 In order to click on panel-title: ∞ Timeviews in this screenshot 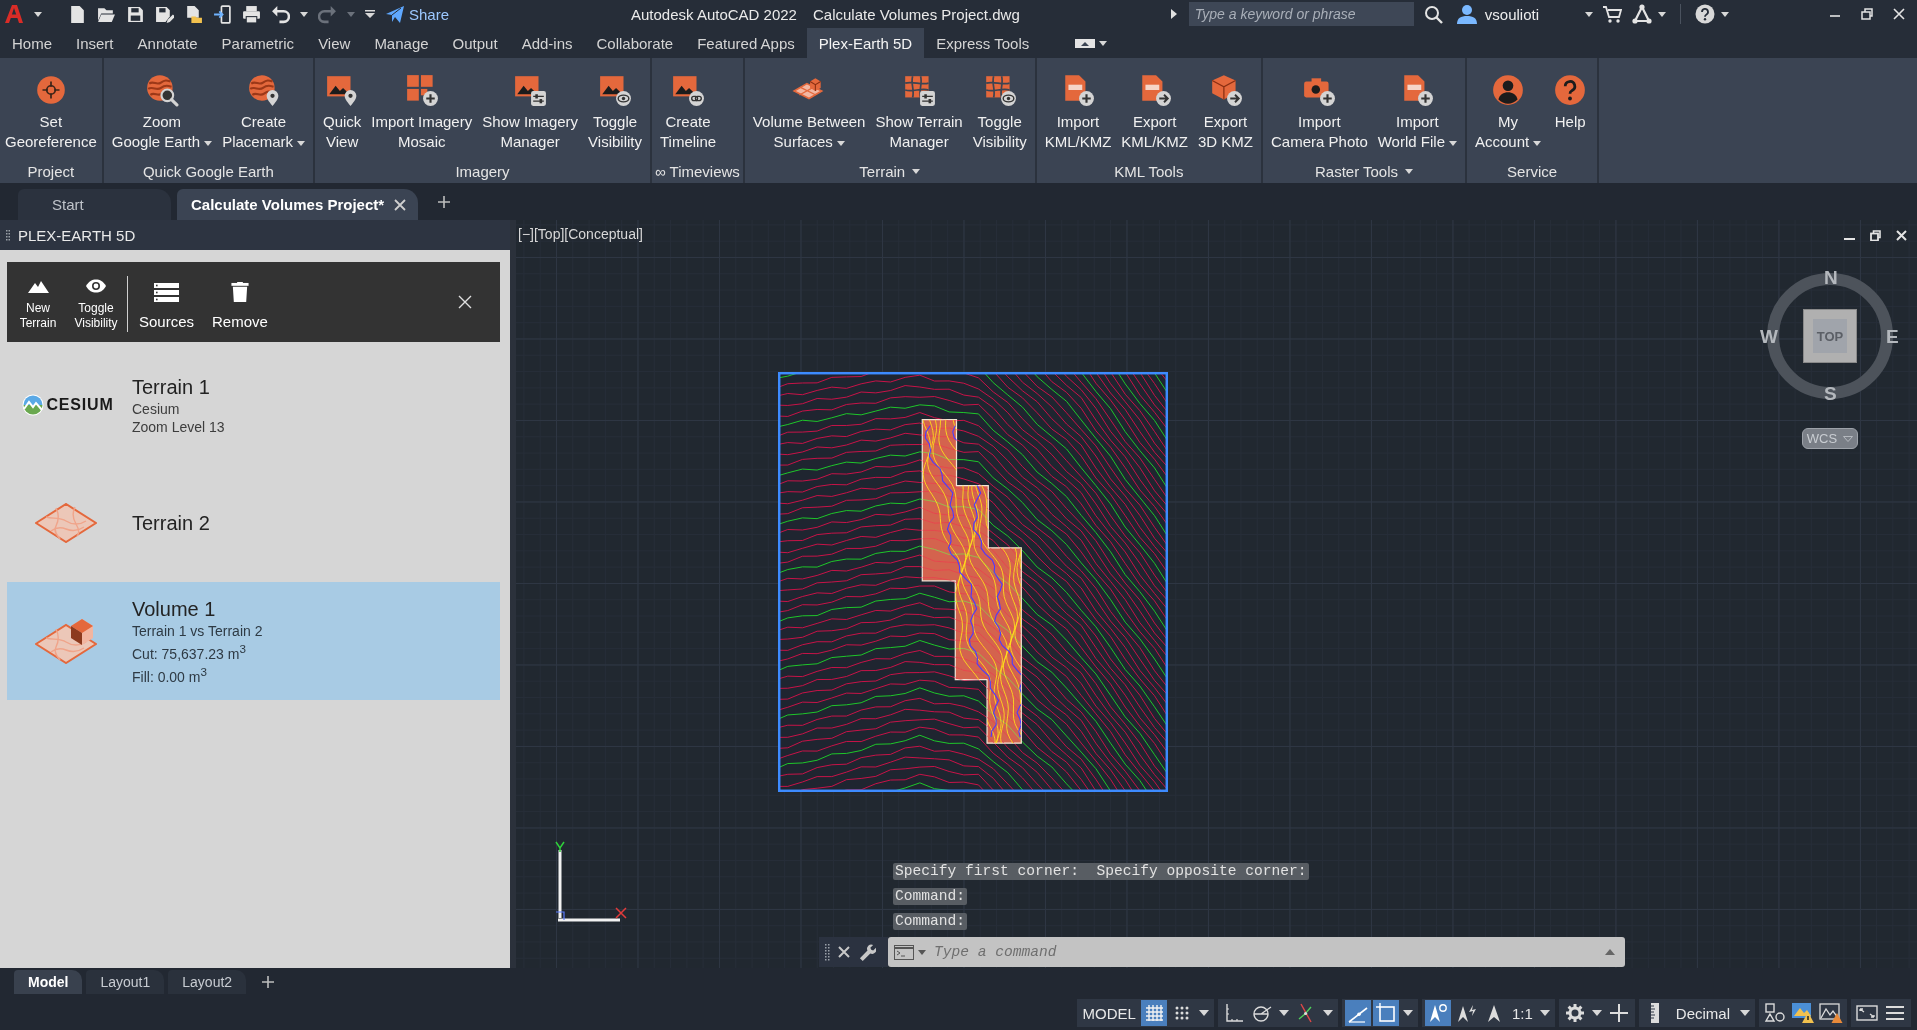, I will do `click(697, 171)`.